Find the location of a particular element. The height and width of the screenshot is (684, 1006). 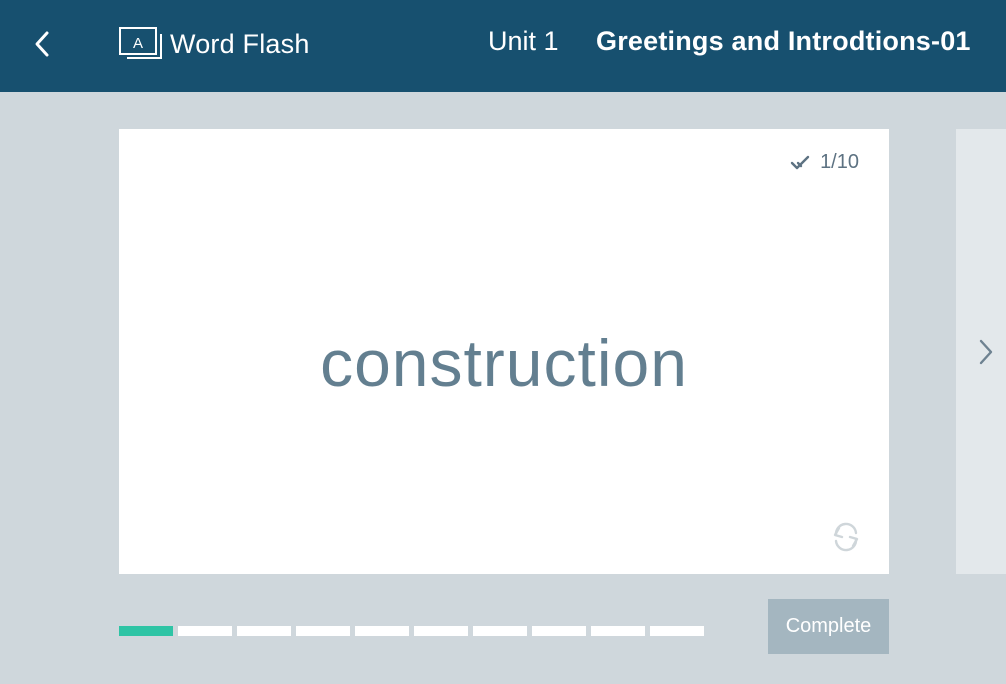

double-check-icon is located at coordinates (800, 162).